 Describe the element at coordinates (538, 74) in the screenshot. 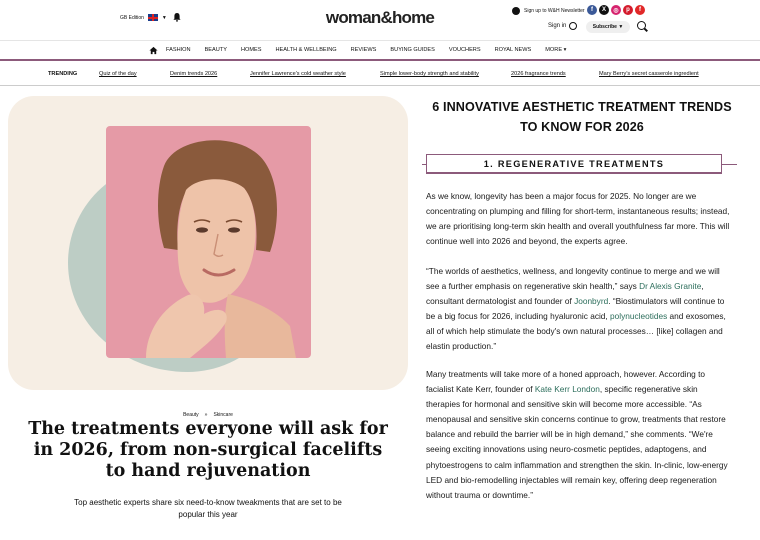

I see `trending-link: 2026 fragrance trends` at that location.